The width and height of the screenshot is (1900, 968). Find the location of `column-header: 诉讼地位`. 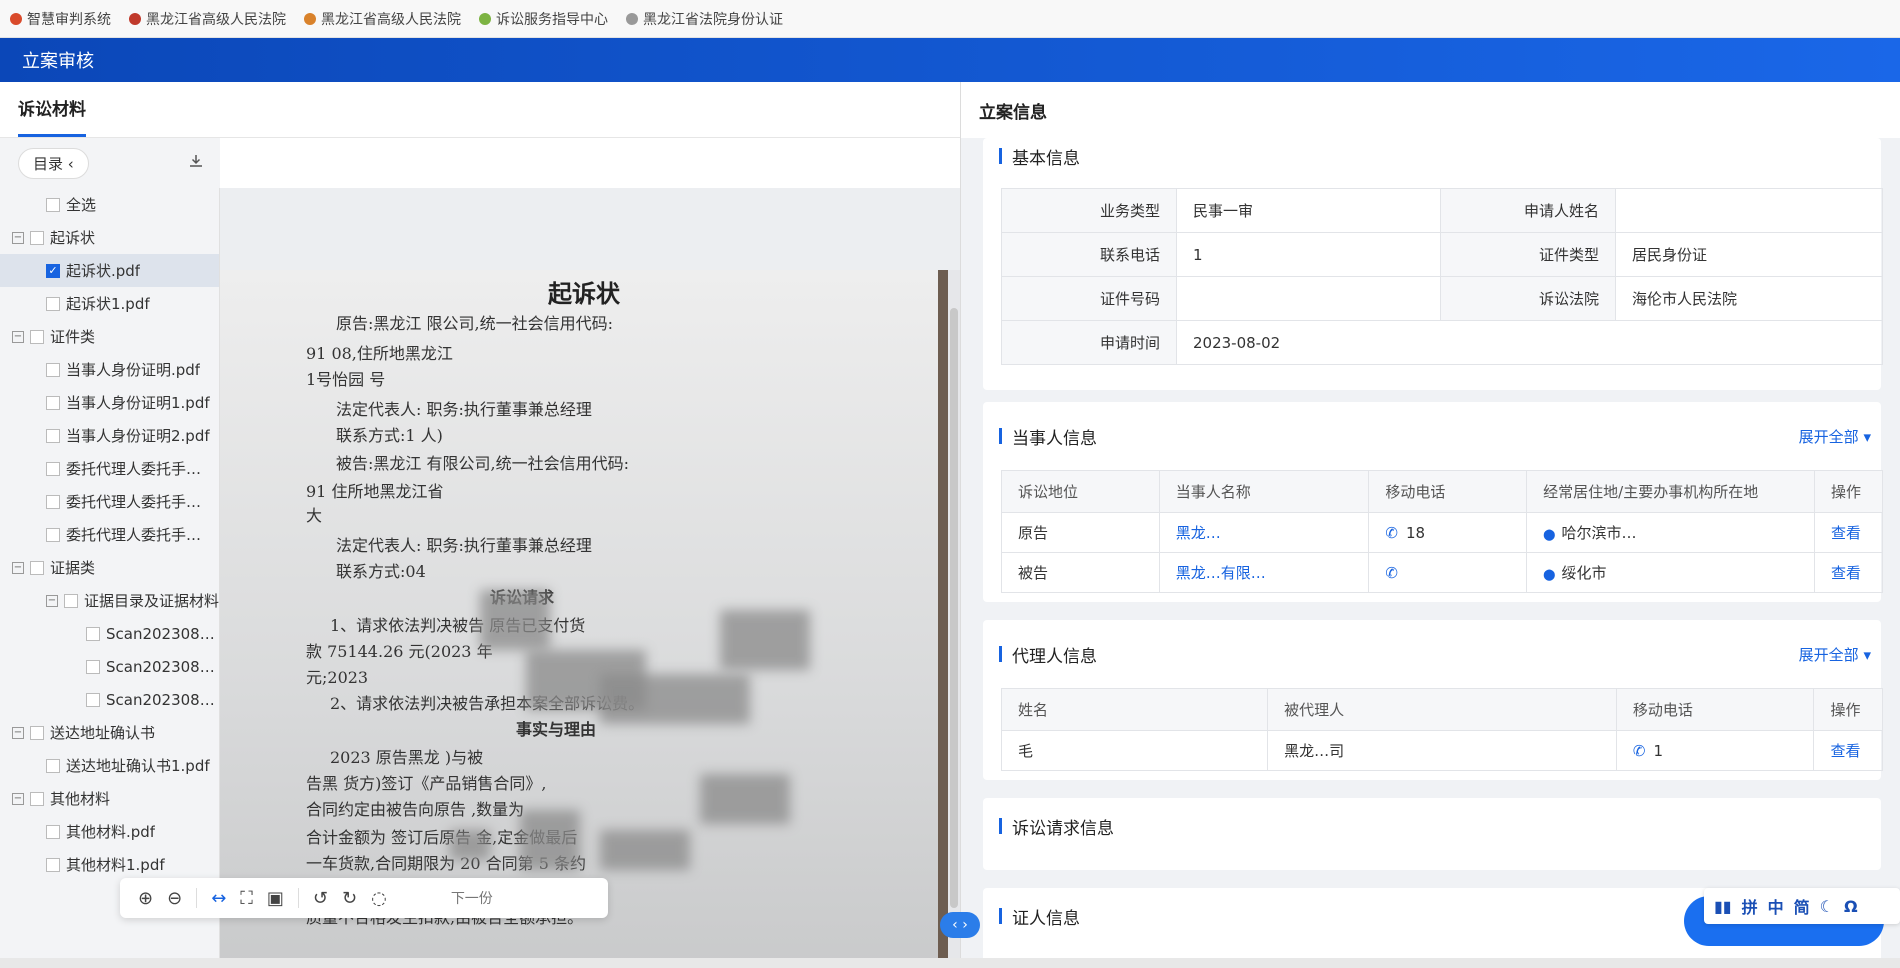

column-header: 诉讼地位 is located at coordinates (1080, 491).